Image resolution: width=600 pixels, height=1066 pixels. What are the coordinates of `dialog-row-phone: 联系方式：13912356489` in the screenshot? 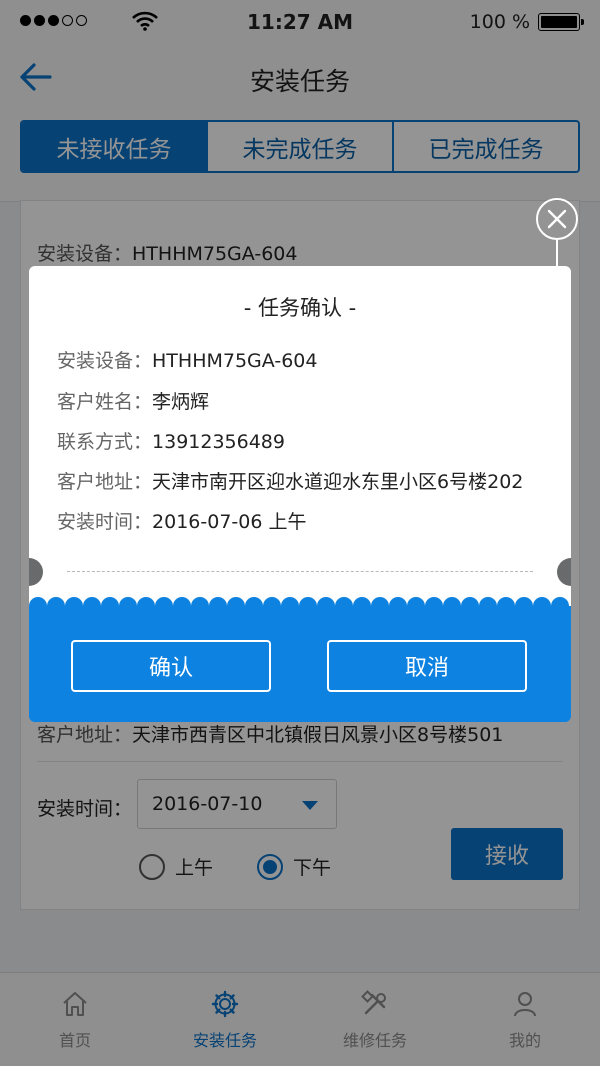 It's located at (171, 440).